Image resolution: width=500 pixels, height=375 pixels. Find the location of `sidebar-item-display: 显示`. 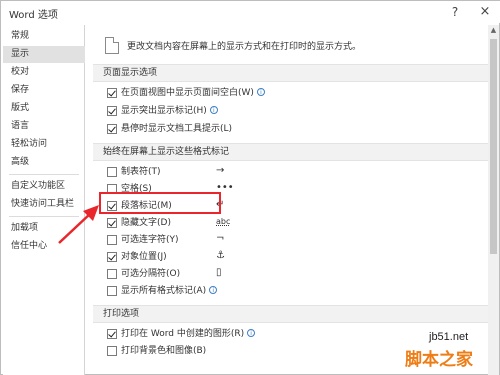

sidebar-item-display: 显示 is located at coordinates (44, 54).